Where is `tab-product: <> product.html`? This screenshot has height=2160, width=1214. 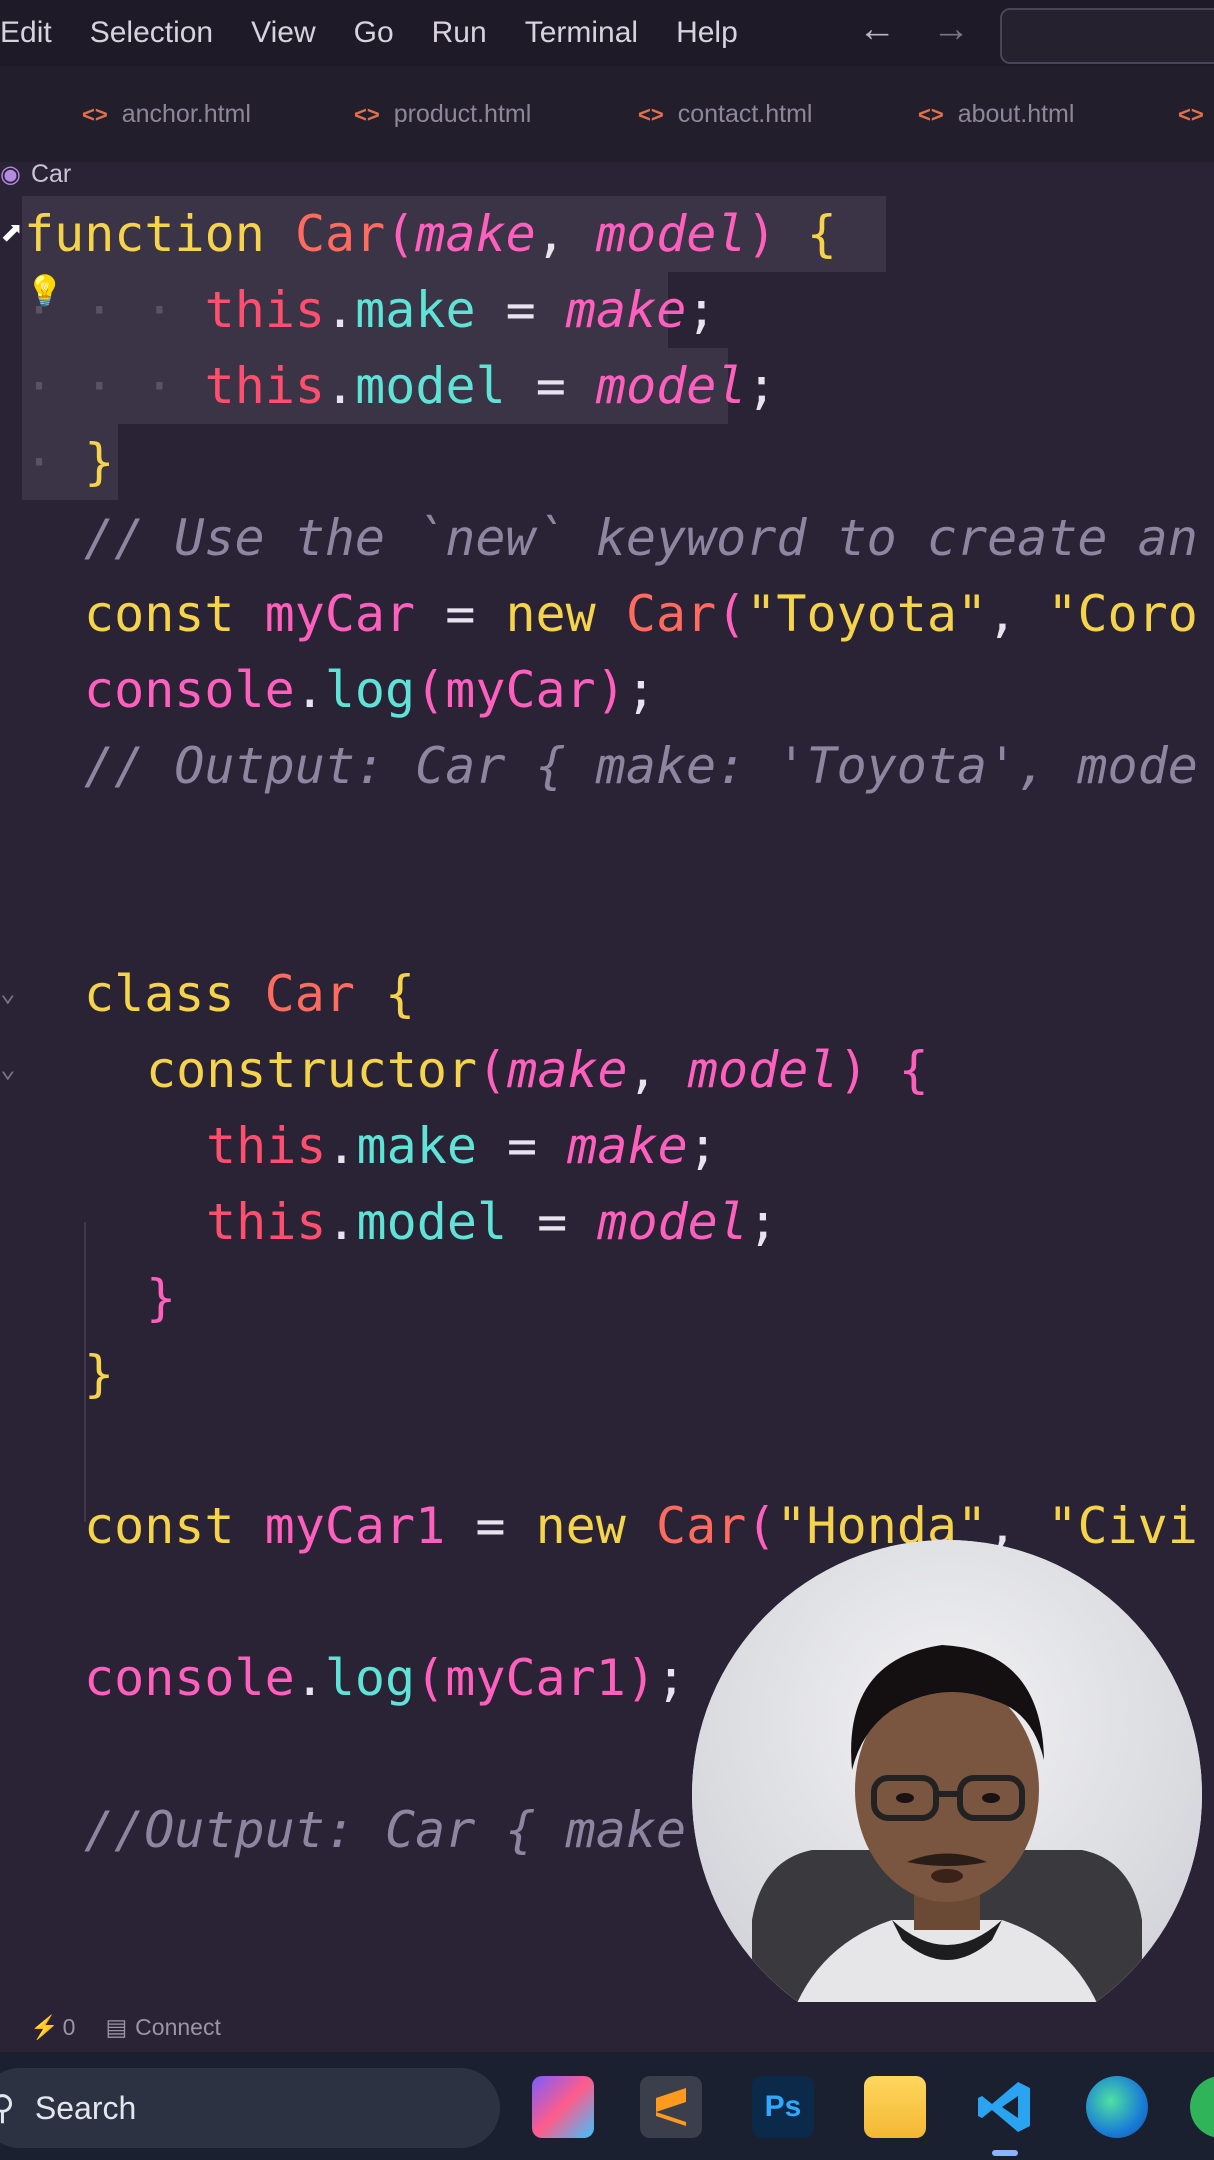 tab-product: <> product.html is located at coordinates (442, 114).